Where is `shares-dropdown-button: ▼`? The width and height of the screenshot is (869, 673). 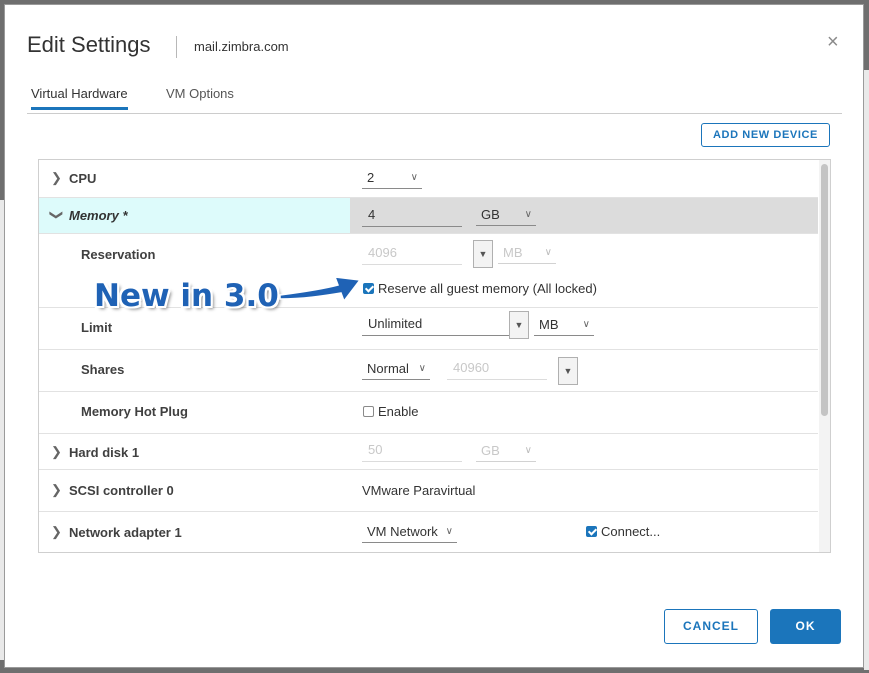
shares-dropdown-button: ▼ is located at coordinates (568, 371).